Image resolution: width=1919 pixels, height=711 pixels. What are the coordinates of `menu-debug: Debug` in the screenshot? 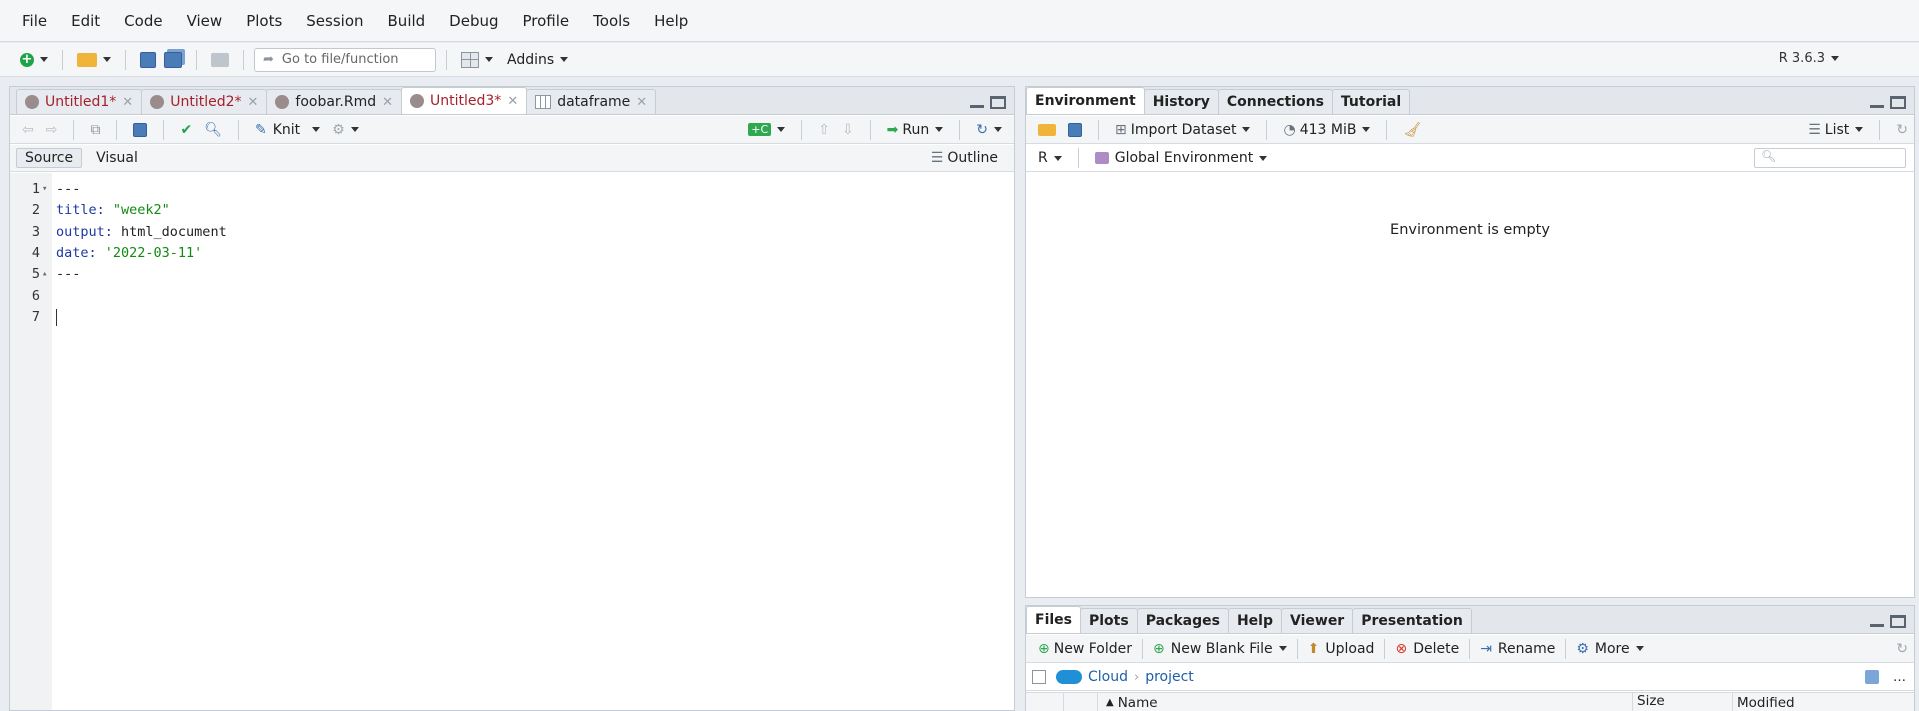 It's located at (473, 21).